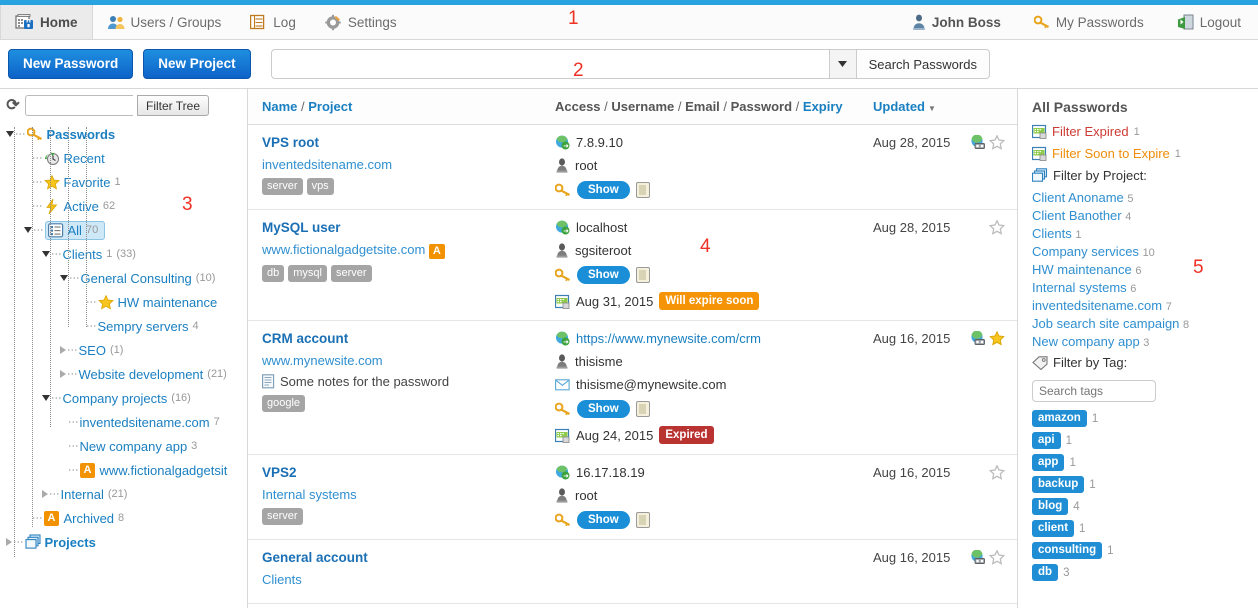  Describe the element at coordinates (330, 106) in the screenshot. I see `column-header-project: Project` at that location.